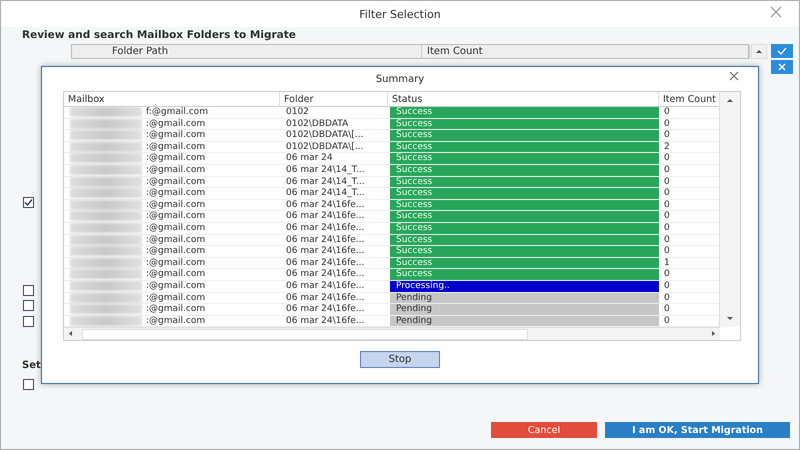  I want to click on clear-button, so click(782, 67).